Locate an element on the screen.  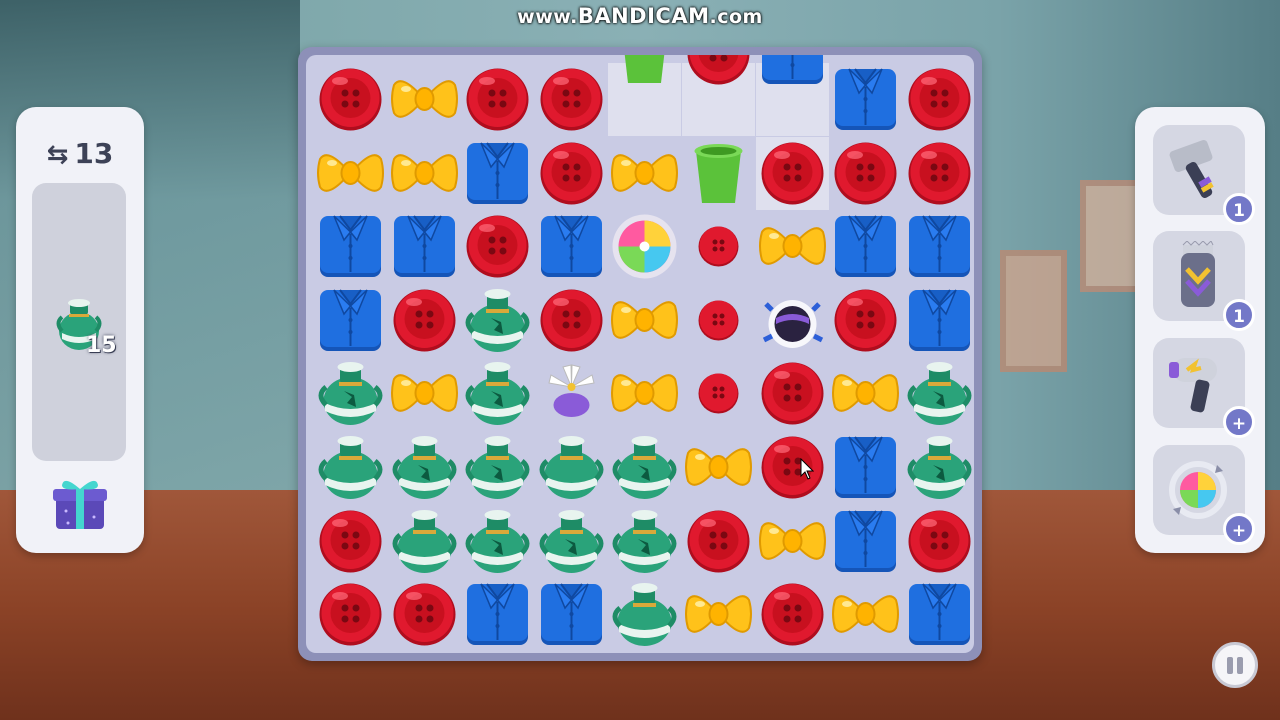
booster-hammer: 1 is located at coordinates (1204, 175).